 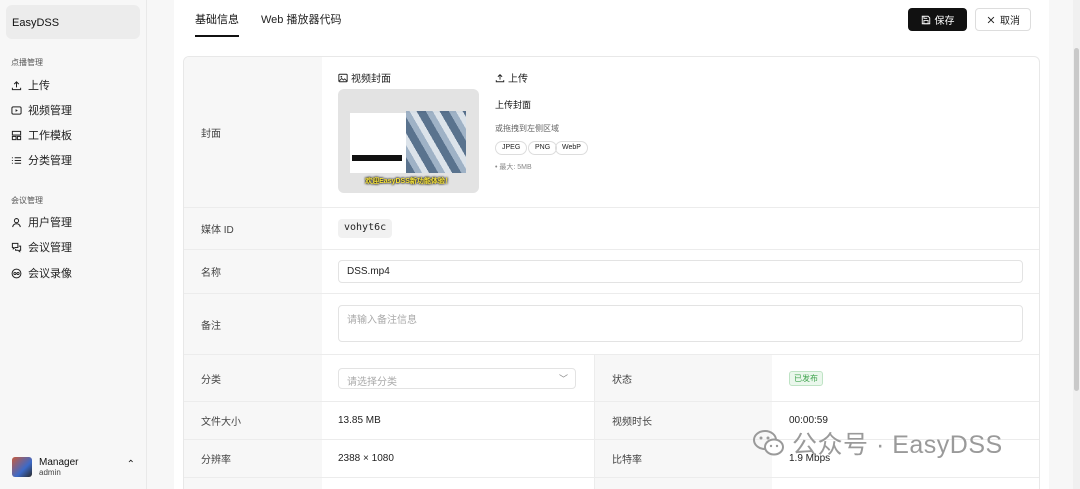 I want to click on row-category-status: 分类 请选择分类 ﹀ 状态 已发布, so click(x=611, y=378).